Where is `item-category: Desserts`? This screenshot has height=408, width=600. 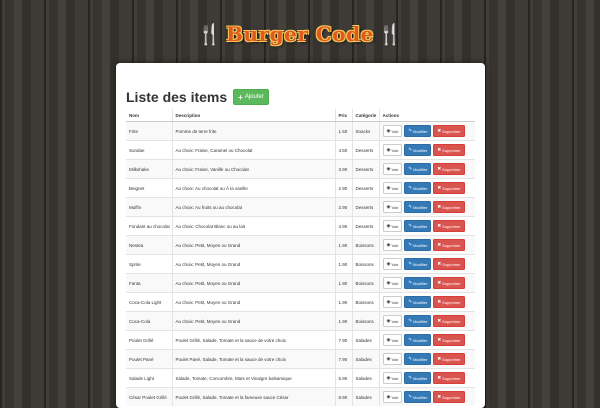 item-category: Desserts is located at coordinates (365, 188).